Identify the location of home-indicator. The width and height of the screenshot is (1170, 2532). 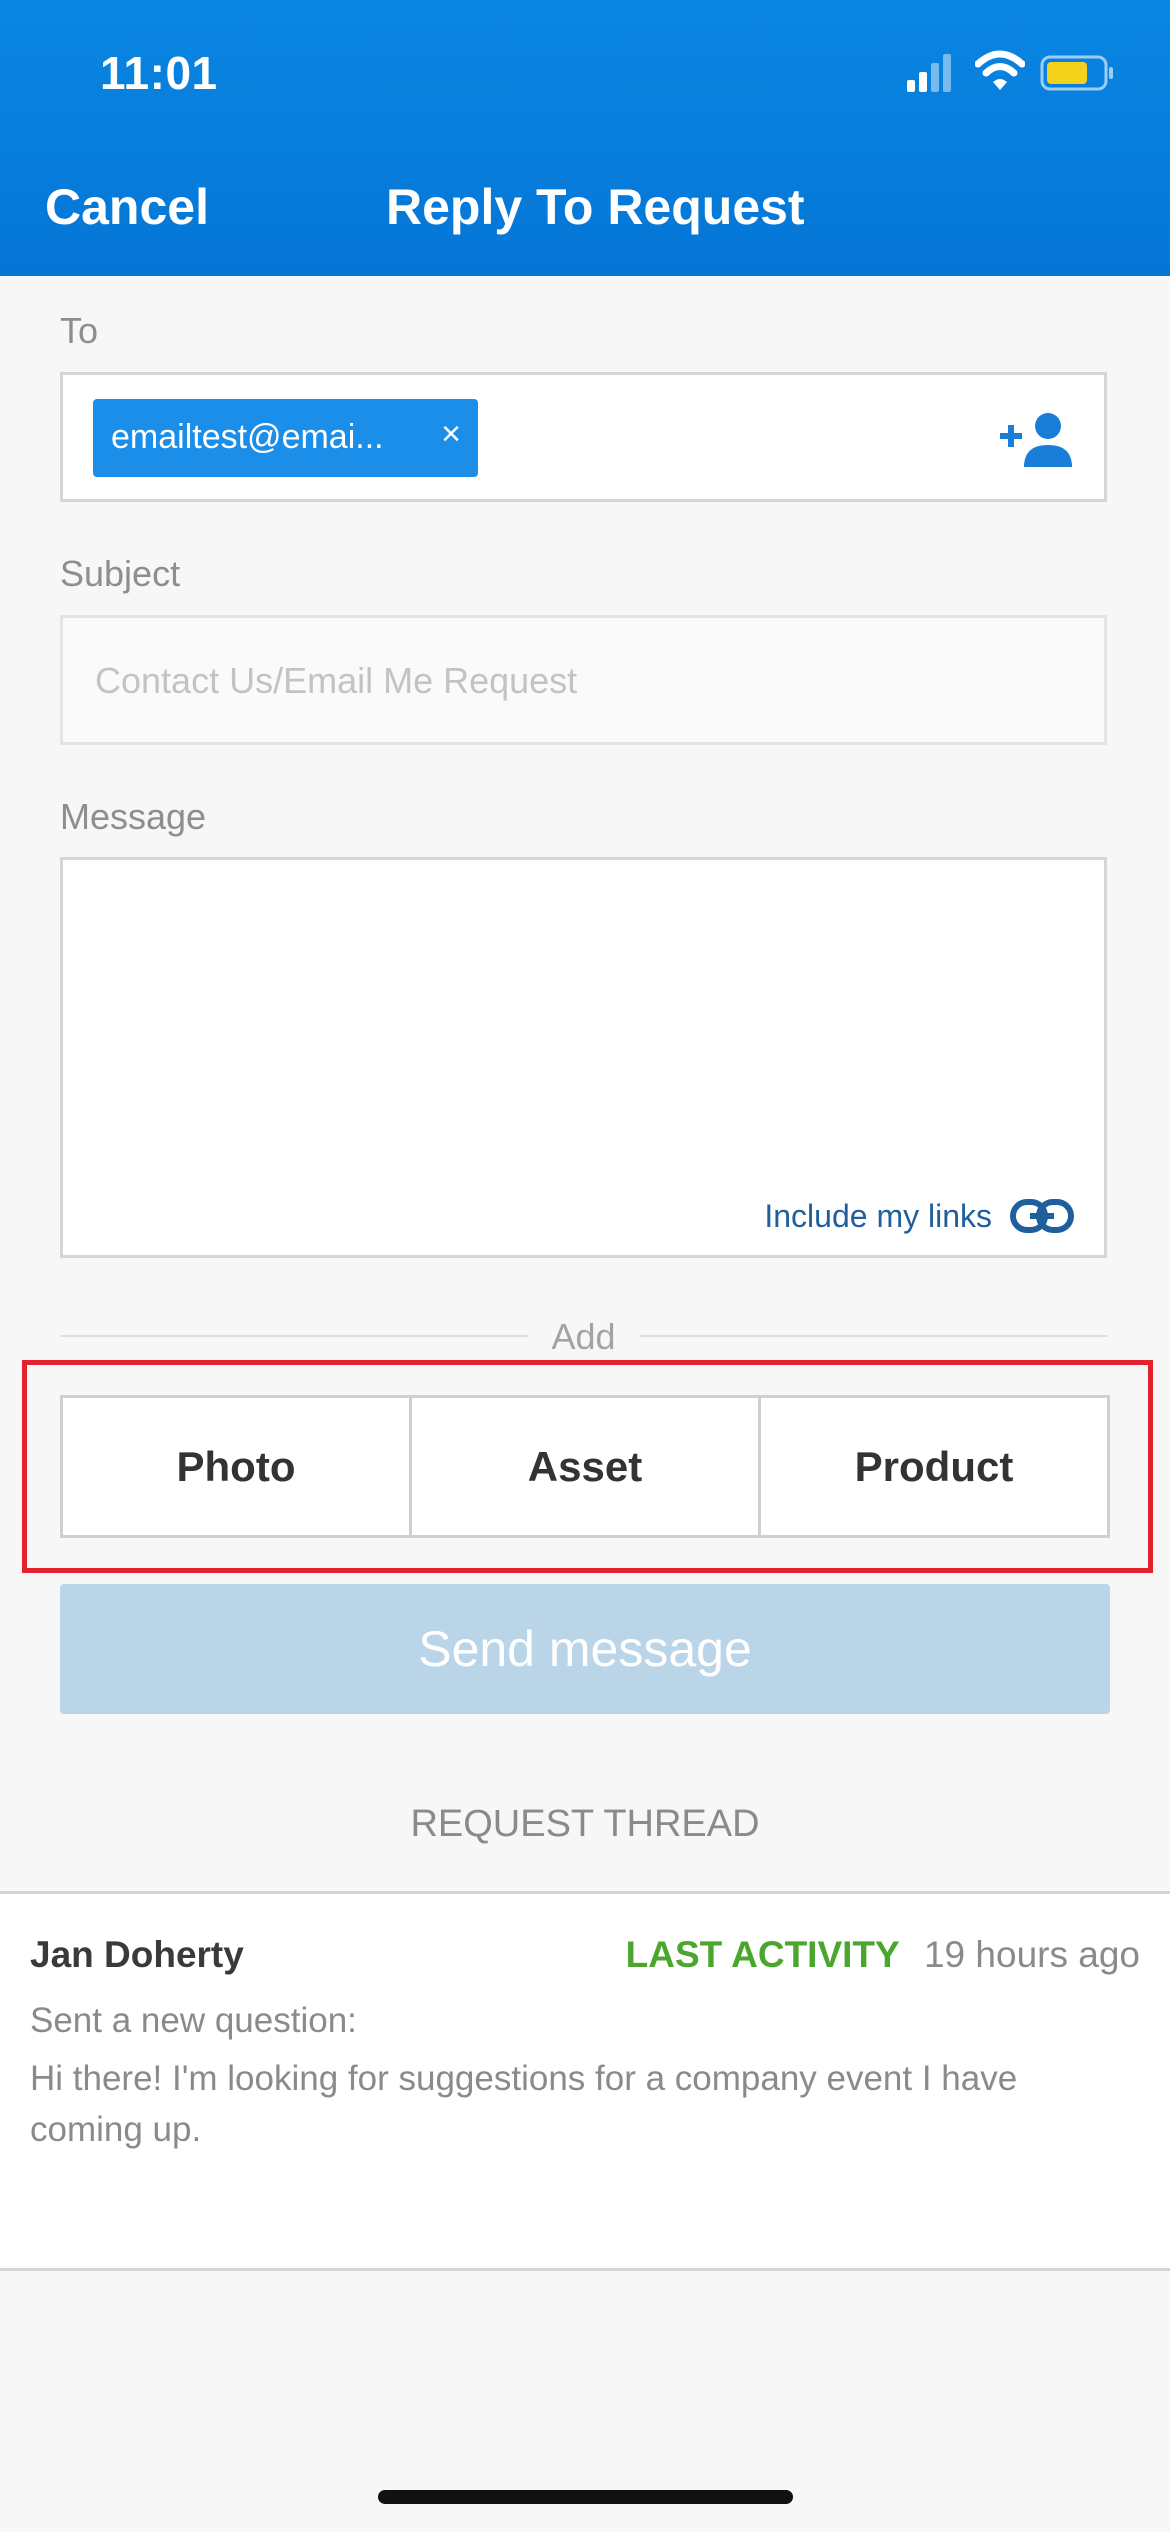
(585, 2497).